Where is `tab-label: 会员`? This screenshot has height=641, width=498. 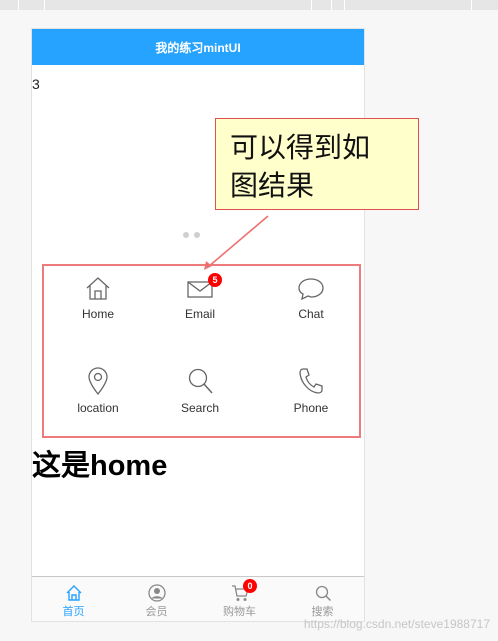
tab-label: 会员 is located at coordinates (156, 612).